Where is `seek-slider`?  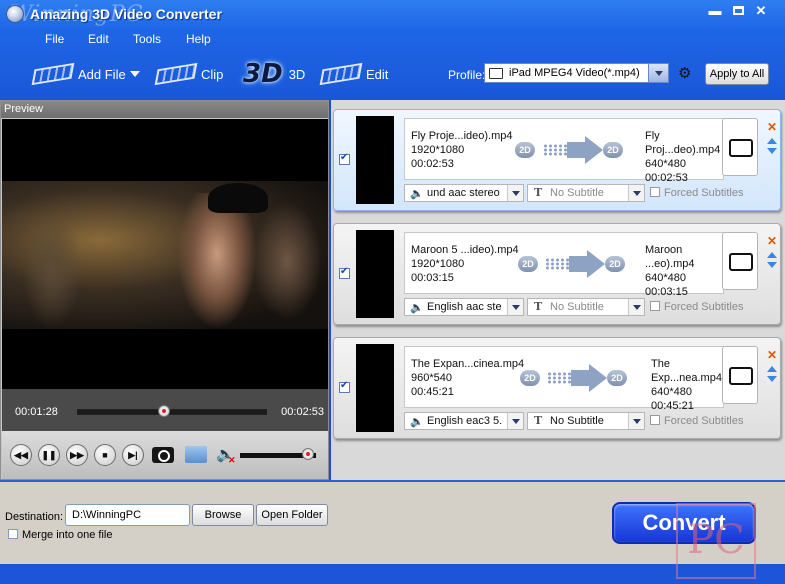 seek-slider is located at coordinates (172, 411).